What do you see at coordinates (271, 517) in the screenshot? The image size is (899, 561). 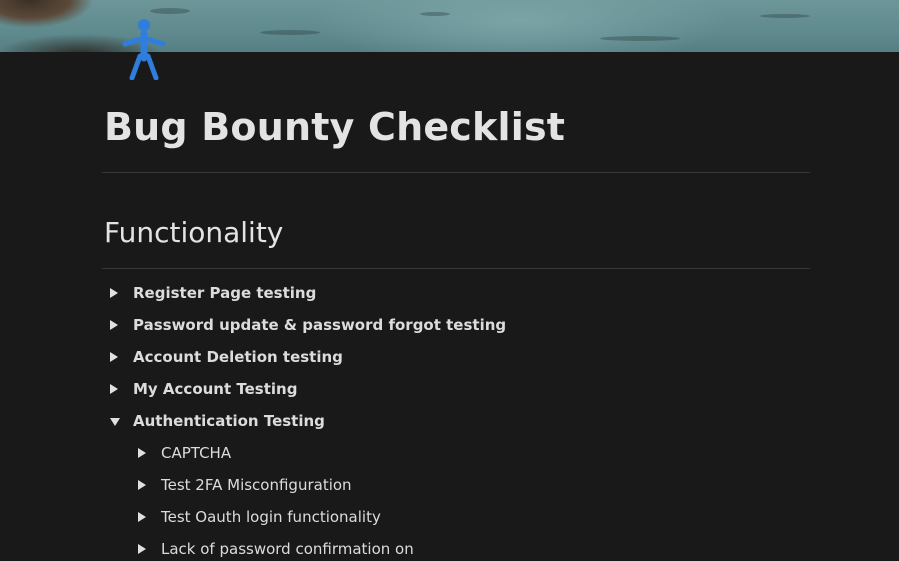 I see `toggle-label: Test Oauth login functionality` at bounding box center [271, 517].